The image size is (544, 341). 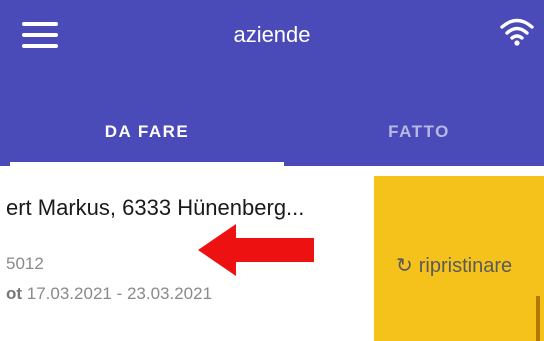 I want to click on date-range-row: ot 17.03.2021 - 23.03.2021, so click(x=109, y=294).